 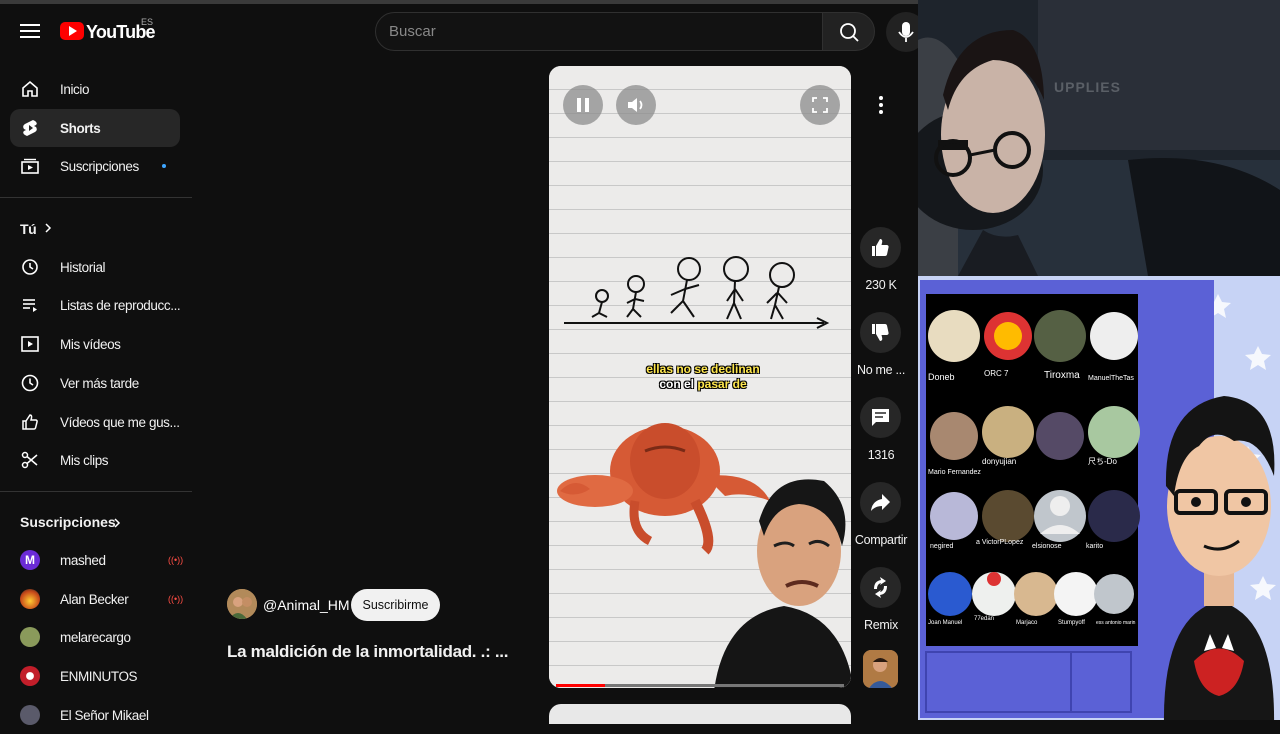 I want to click on avatar-image, so click(x=242, y=604).